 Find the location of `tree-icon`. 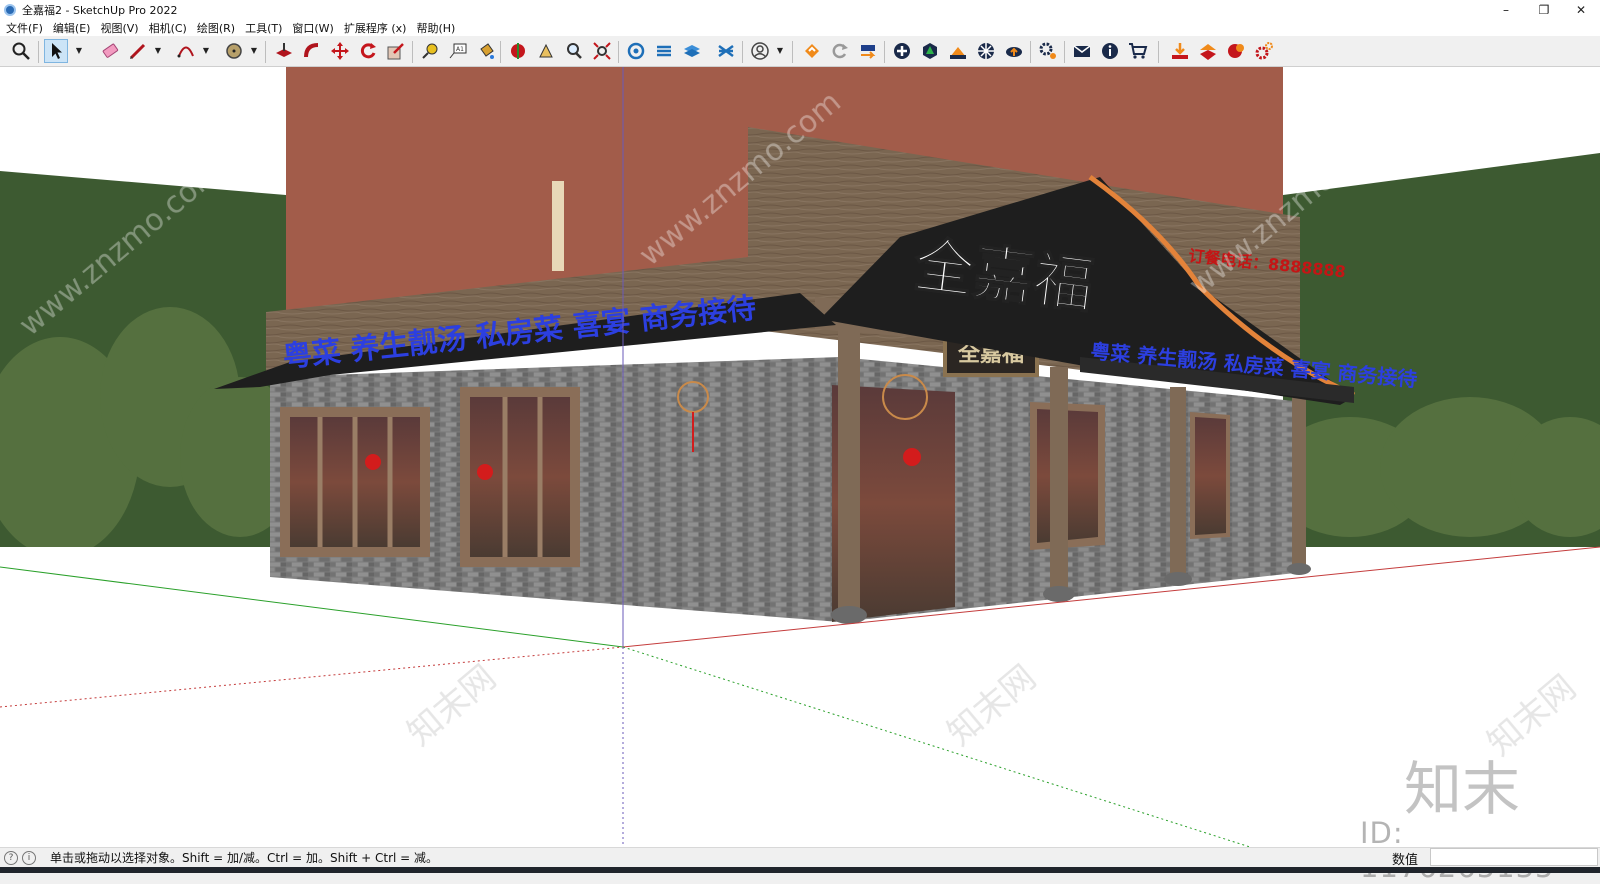

tree-icon is located at coordinates (930, 51).